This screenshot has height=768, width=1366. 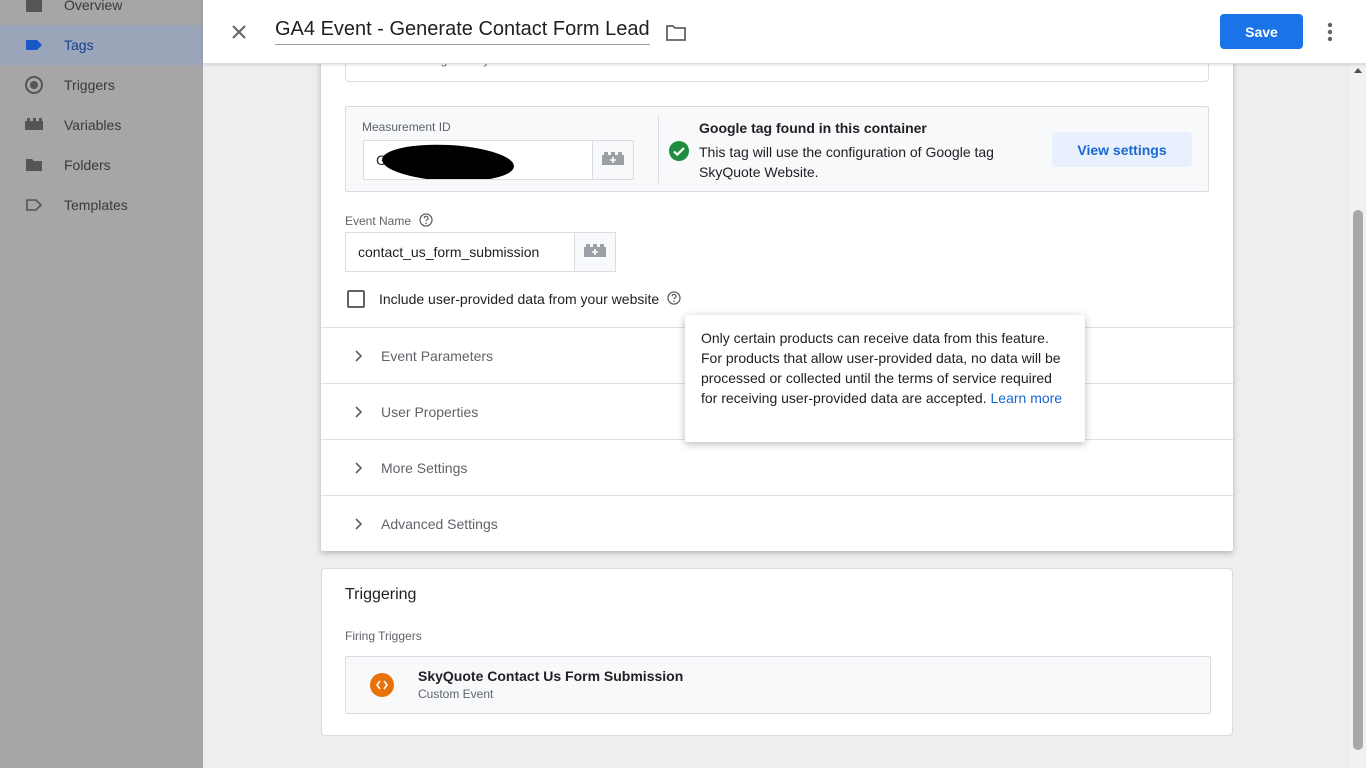 I want to click on event-name-label: Event Name, so click(x=378, y=221).